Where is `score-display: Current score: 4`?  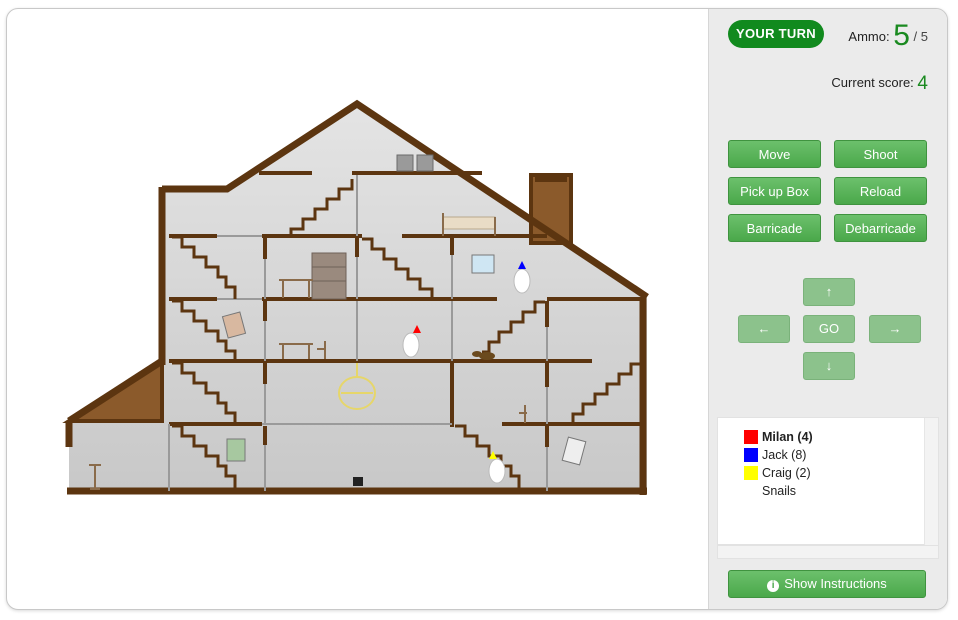 score-display: Current score: 4 is located at coordinates (879, 84).